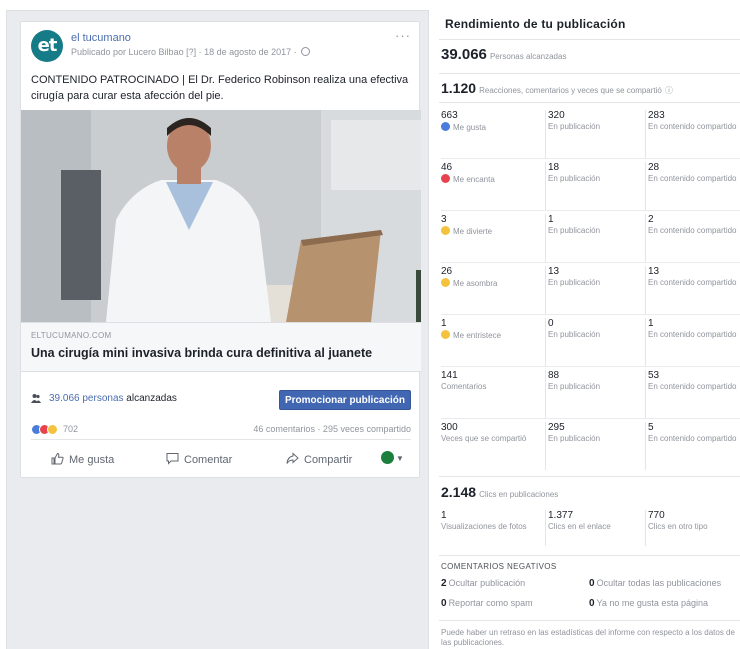 The width and height of the screenshot is (740, 649). I want to click on people-reached: 39.066 Personas alcanzadas, so click(503, 54).